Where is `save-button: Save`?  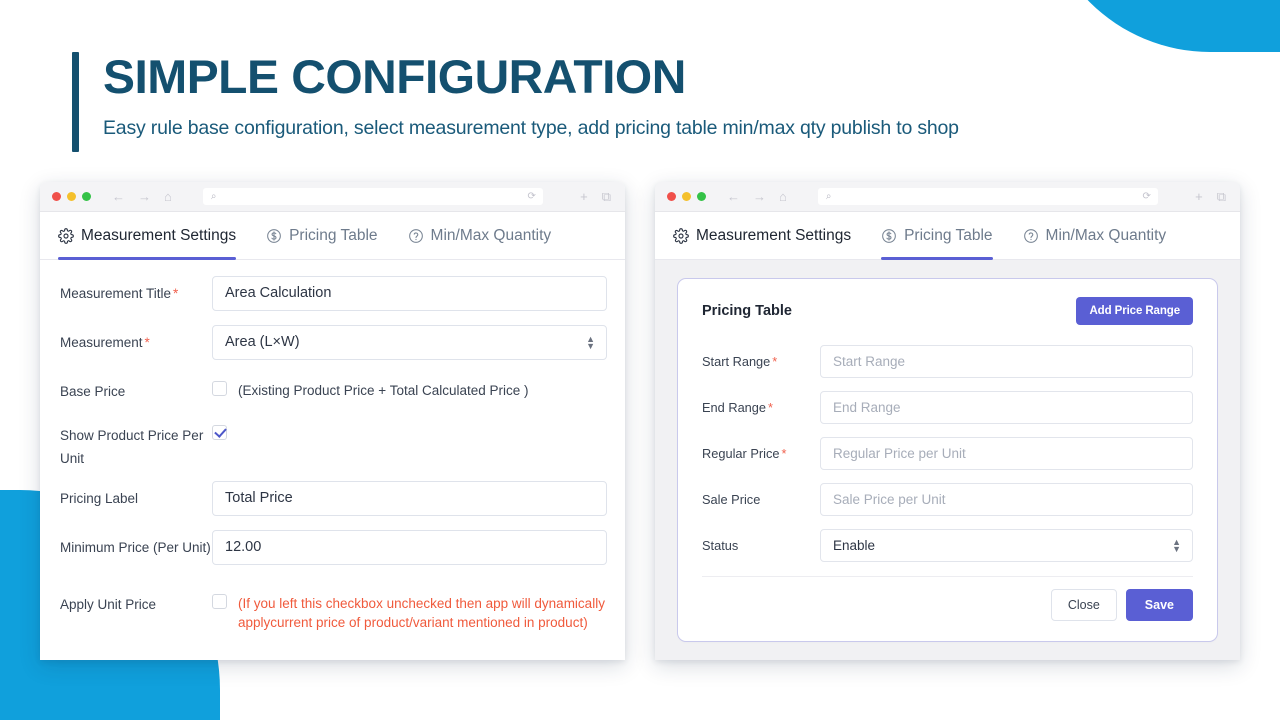
save-button: Save is located at coordinates (1159, 605).